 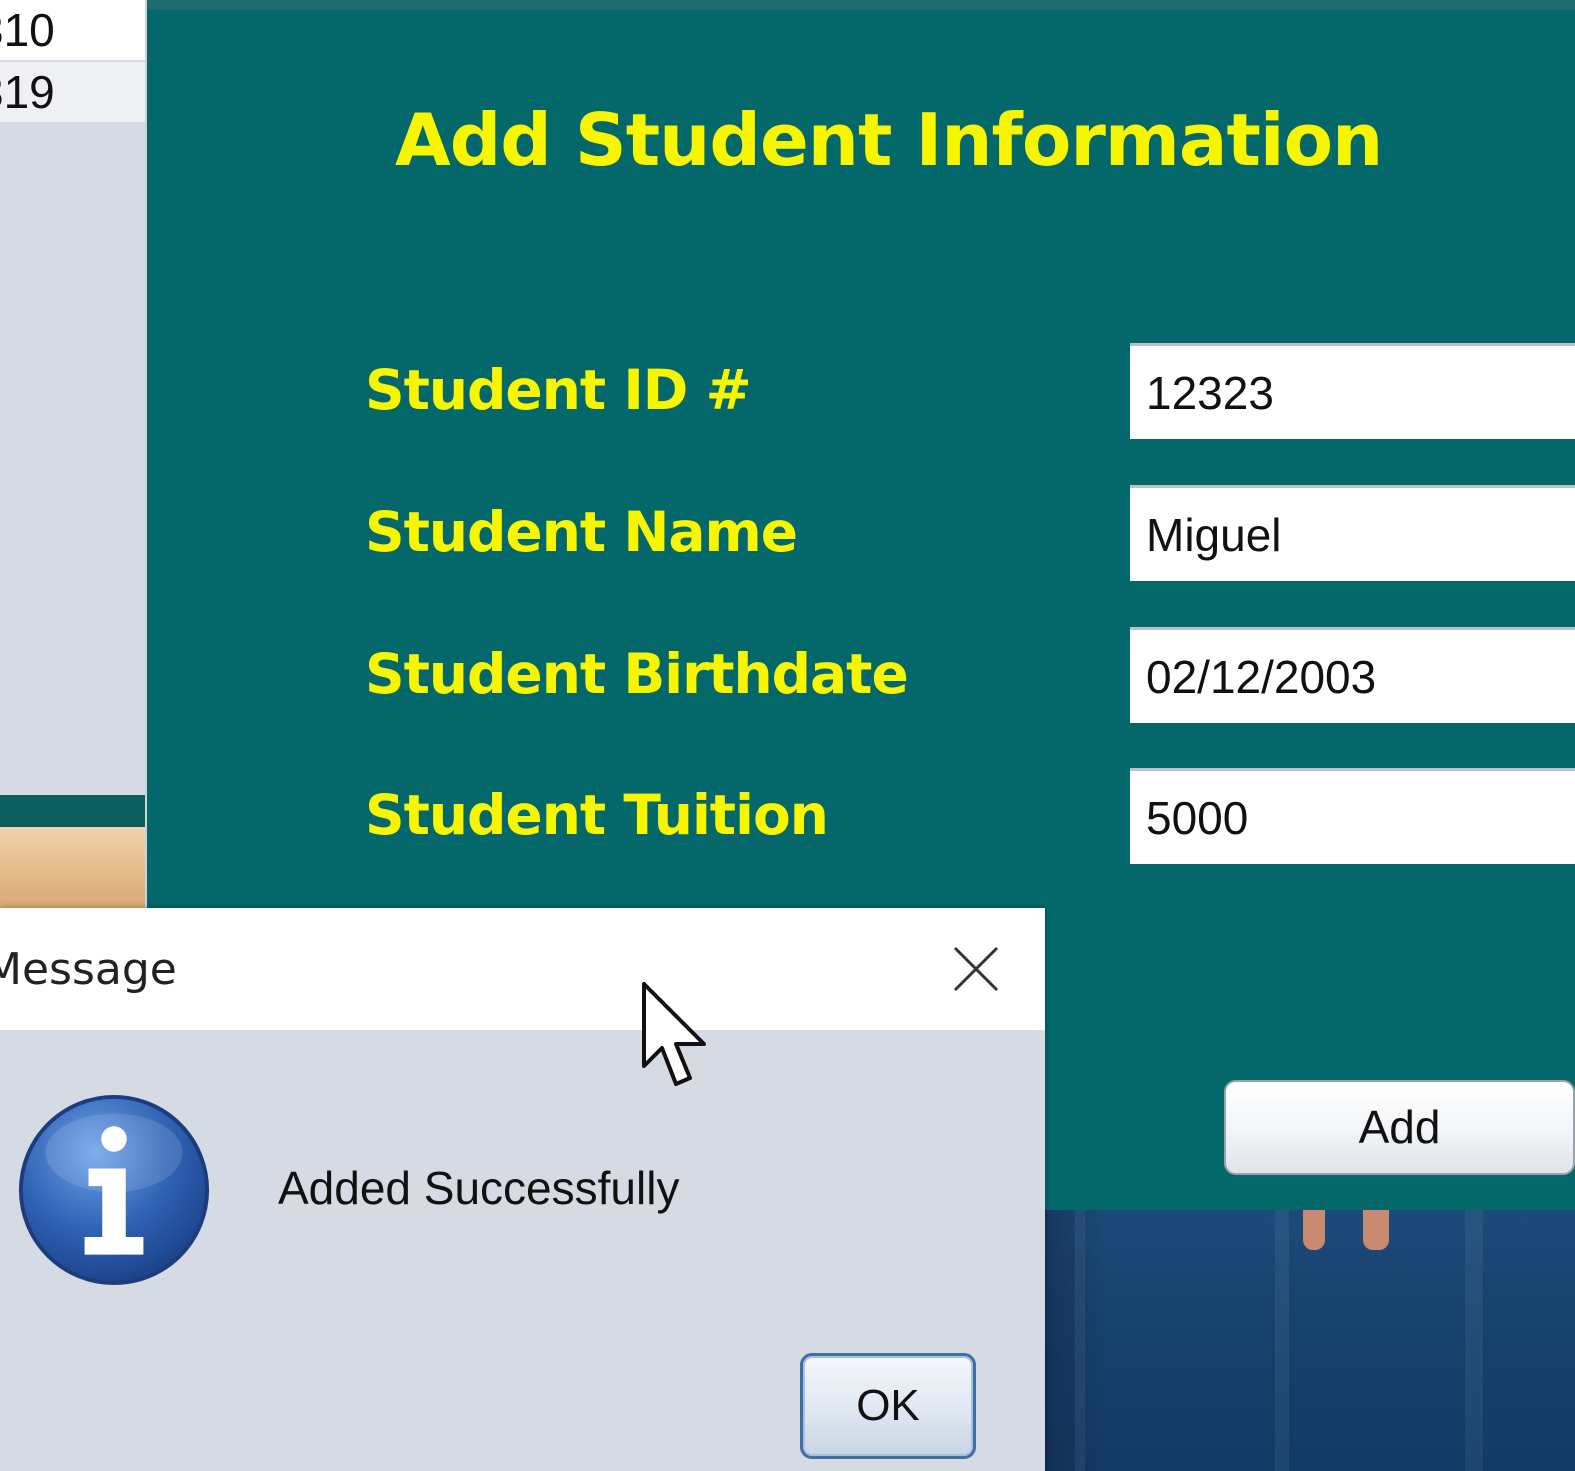 I want to click on background-wallpaper, so click(x=72, y=869).